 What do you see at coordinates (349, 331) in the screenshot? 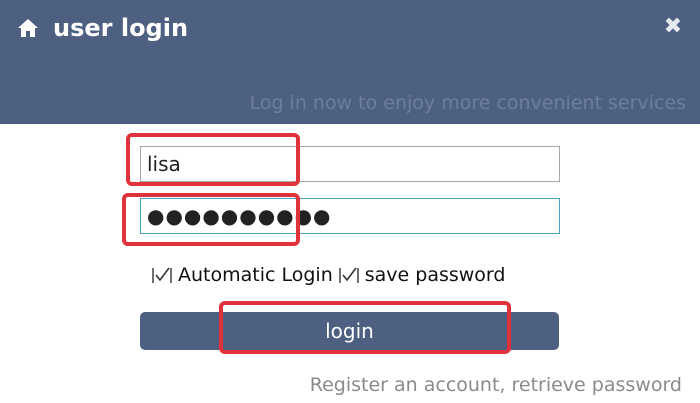
I see `login-button: login` at bounding box center [349, 331].